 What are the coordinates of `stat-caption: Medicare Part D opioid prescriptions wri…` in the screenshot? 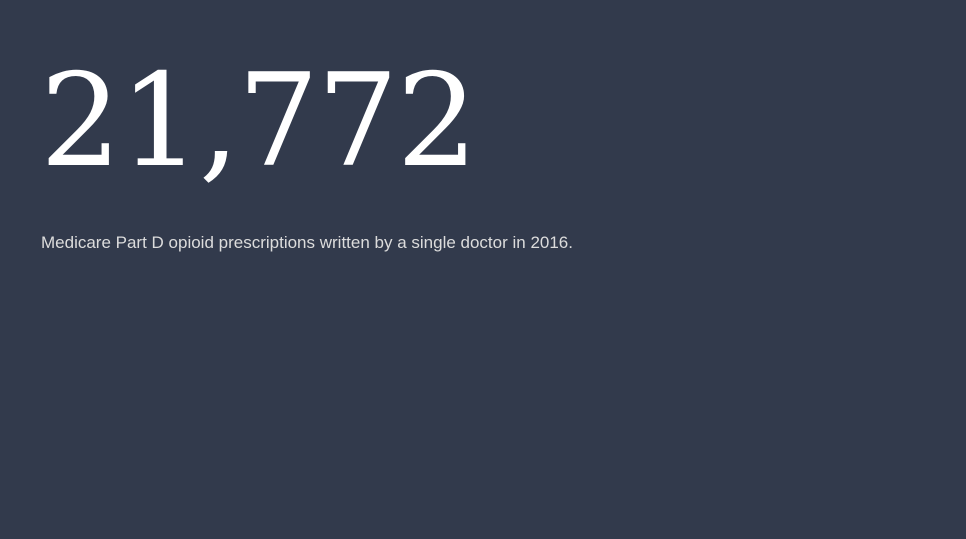 It's located at (307, 242).